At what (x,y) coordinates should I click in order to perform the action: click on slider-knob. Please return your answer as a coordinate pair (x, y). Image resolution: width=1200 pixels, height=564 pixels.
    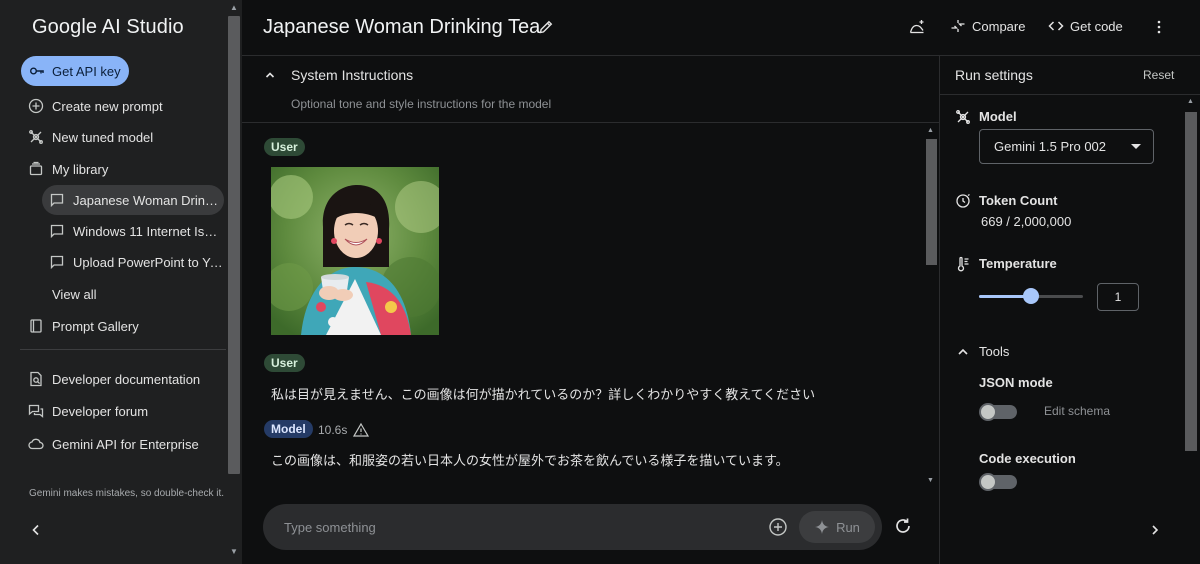
    Looking at the image, I should click on (1031, 296).